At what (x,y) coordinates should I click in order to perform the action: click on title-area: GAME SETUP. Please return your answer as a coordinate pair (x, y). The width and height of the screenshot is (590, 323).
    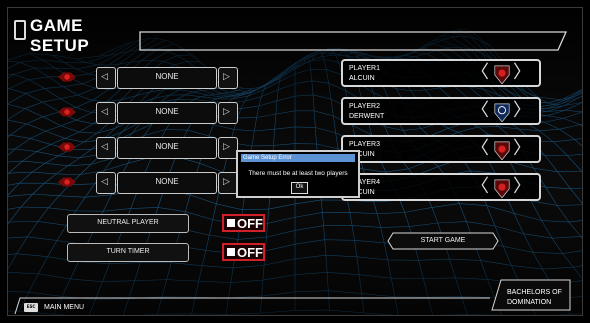
    Looking at the image, I should click on (79, 34).